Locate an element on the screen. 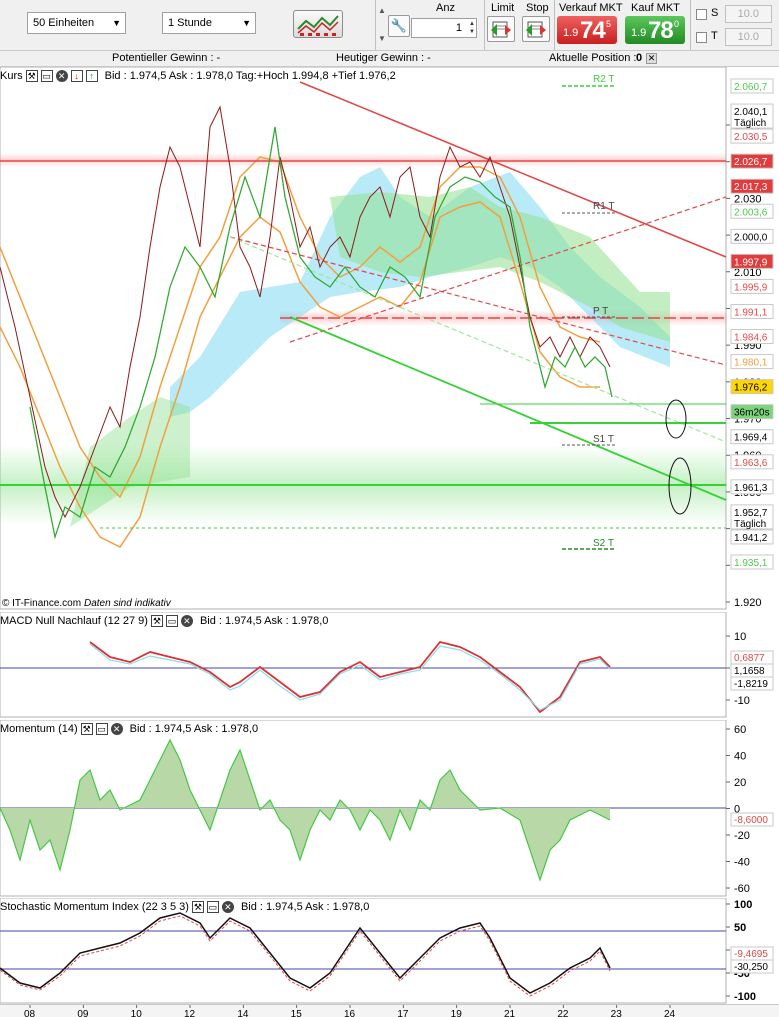  price-tag-label: 1.984,6 is located at coordinates (751, 338).